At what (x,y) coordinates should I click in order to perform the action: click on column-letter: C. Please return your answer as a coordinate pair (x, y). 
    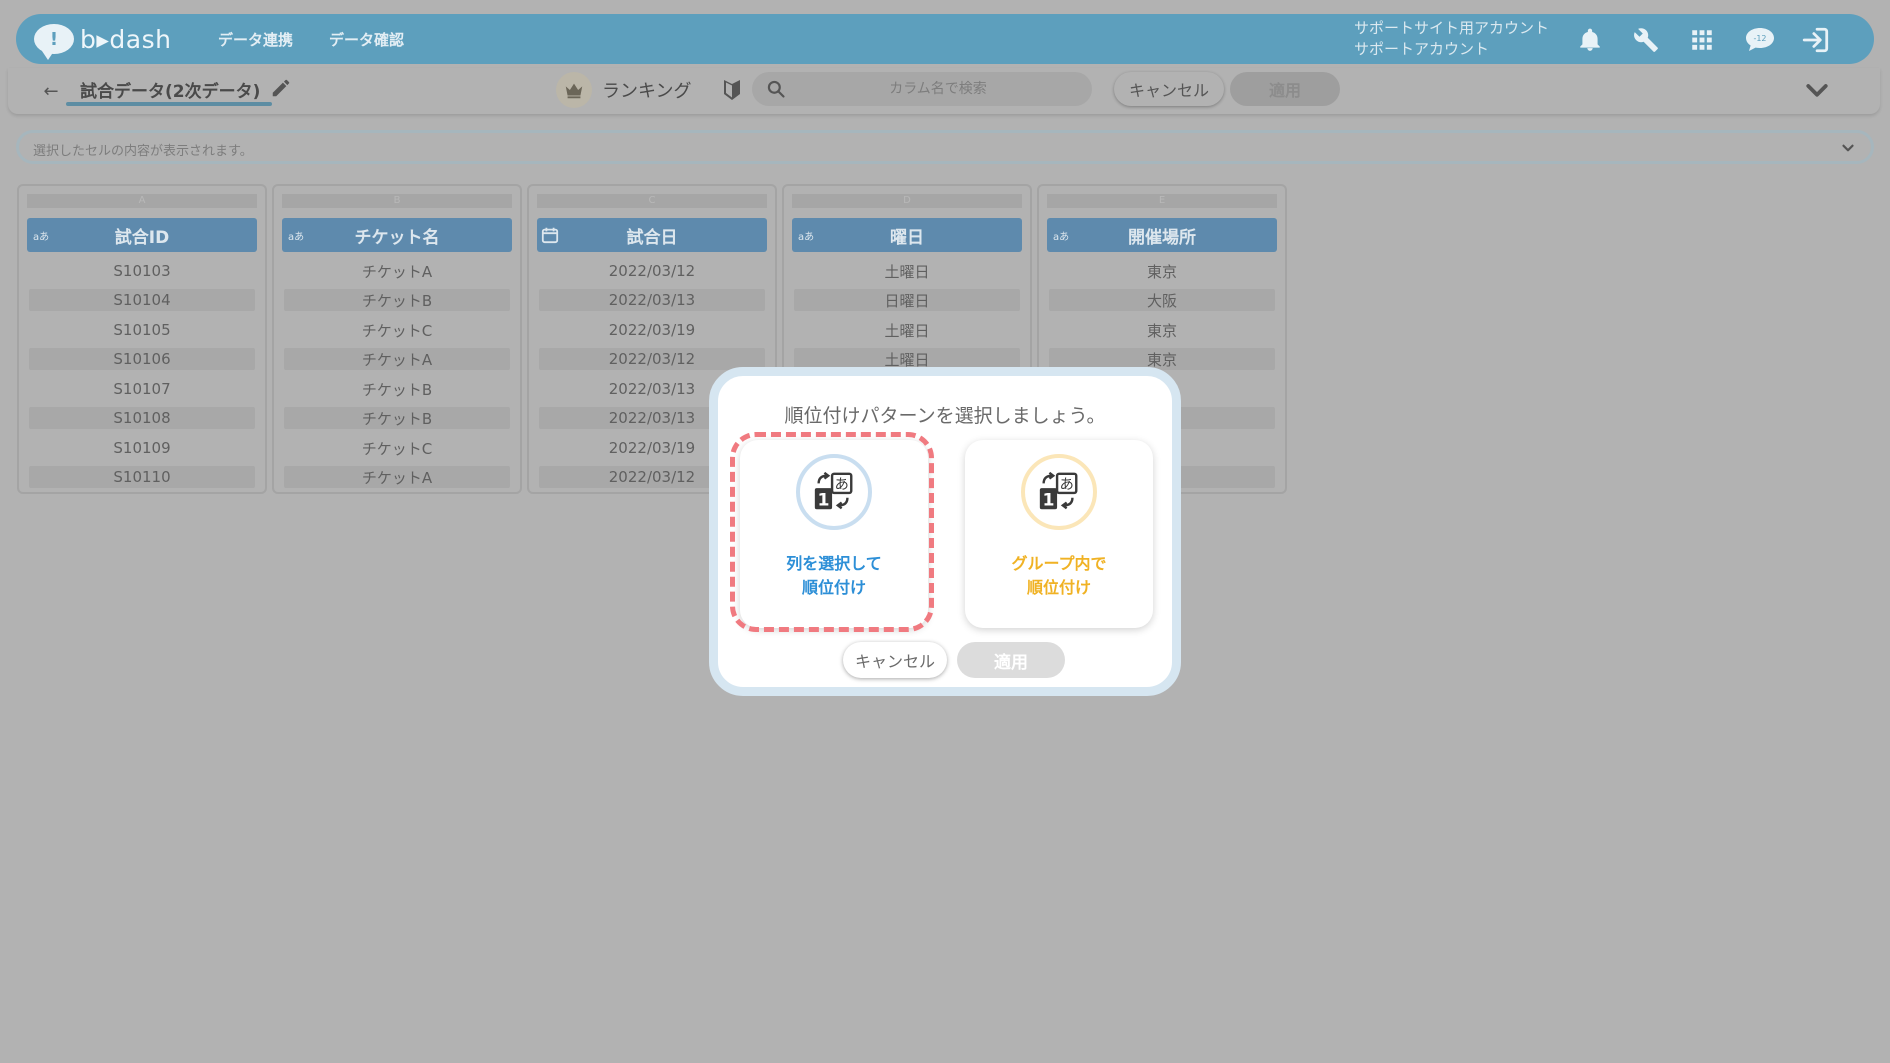
    Looking at the image, I should click on (652, 201).